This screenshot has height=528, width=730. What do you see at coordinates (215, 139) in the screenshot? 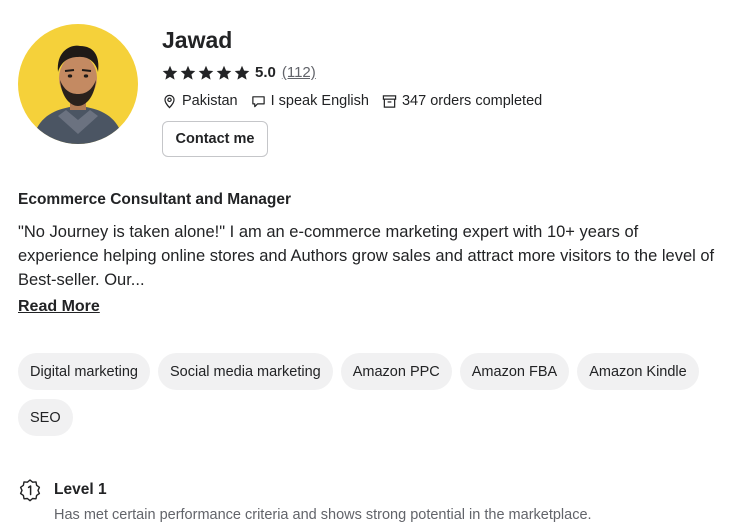
I see `contact-me-button: Contact me` at bounding box center [215, 139].